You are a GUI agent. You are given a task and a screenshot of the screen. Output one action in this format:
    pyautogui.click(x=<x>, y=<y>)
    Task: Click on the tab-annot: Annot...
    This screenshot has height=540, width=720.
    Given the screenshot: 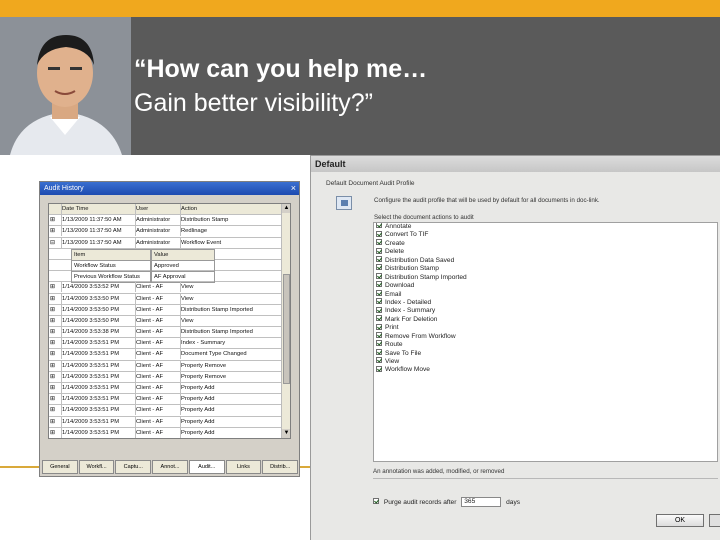 What is the action you would take?
    pyautogui.click(x=170, y=467)
    